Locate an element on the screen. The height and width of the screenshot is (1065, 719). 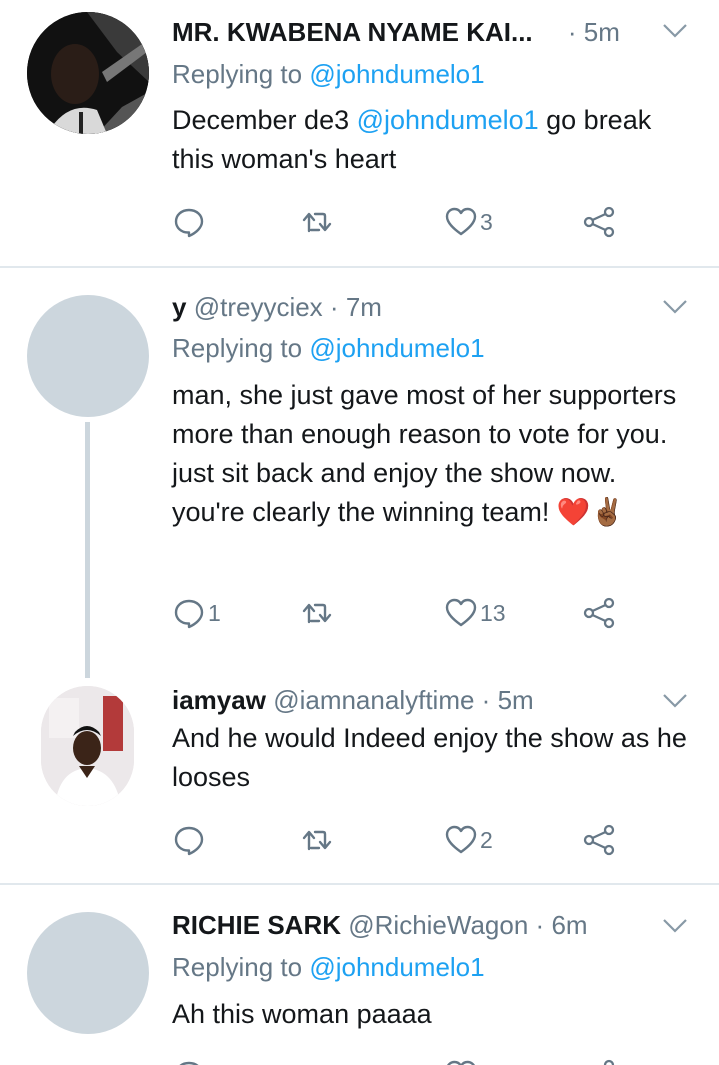
timestamp: 6m is located at coordinates (569, 925).